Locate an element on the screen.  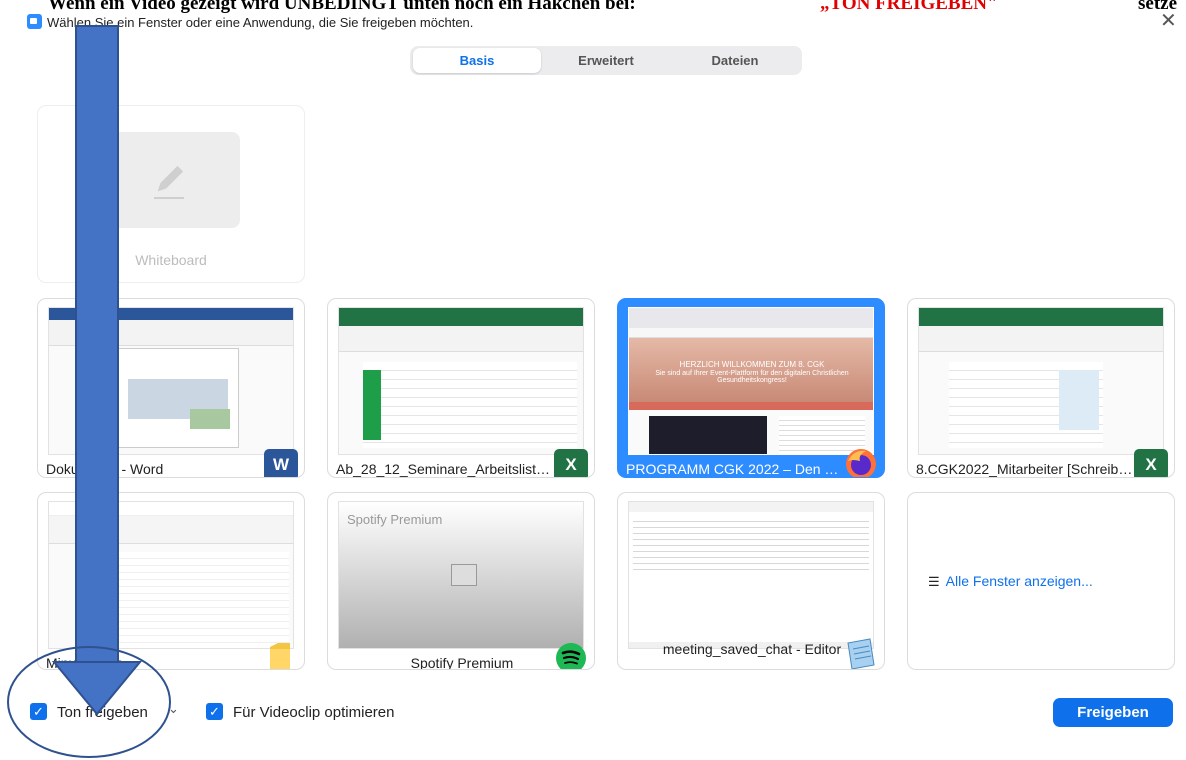
whiteboard-label: Whiteboard is located at coordinates (171, 260).